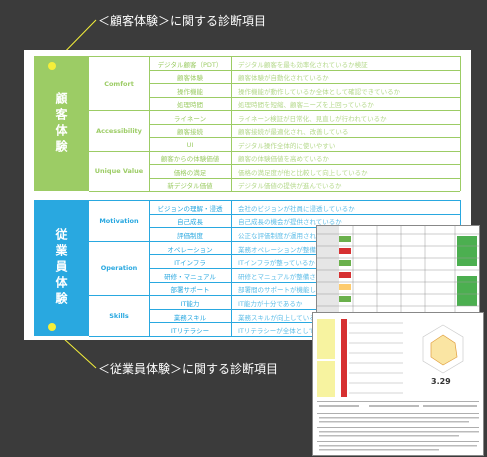  Describe the element at coordinates (190, 290) in the screenshot. I see `diagnostic-item: 部署サポート` at that location.